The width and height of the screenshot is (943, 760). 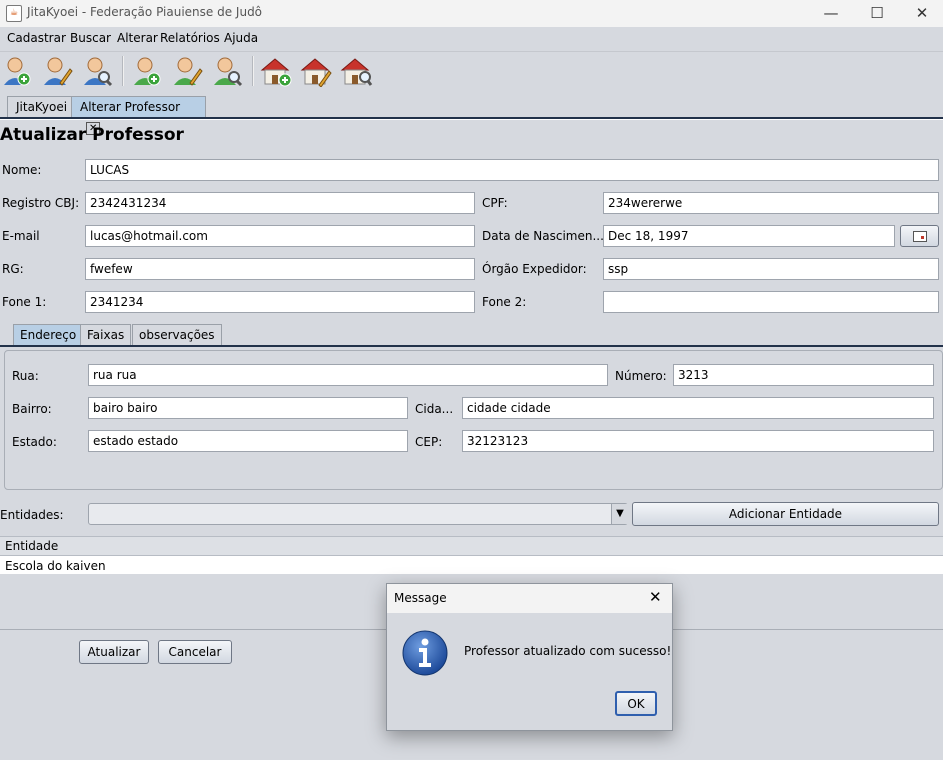 I want to click on rua-label: Rua:, so click(x=25, y=376).